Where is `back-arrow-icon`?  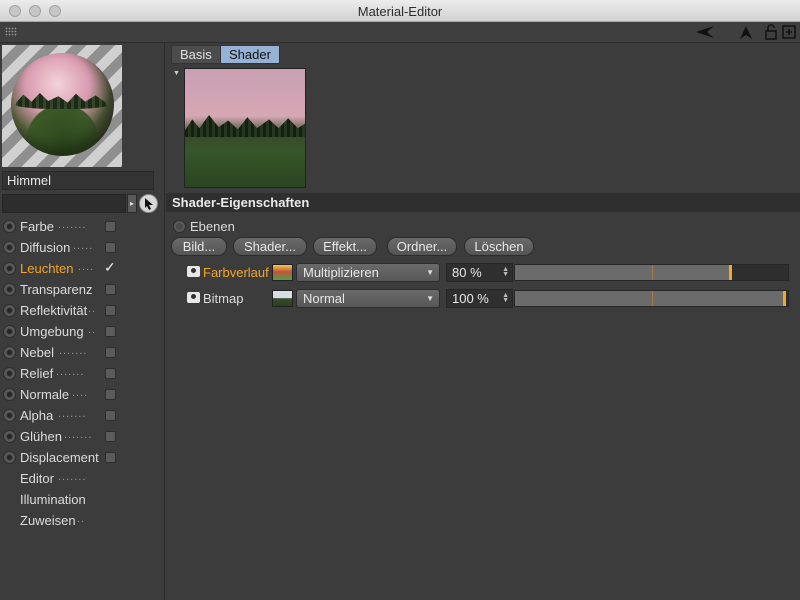 back-arrow-icon is located at coordinates (705, 32).